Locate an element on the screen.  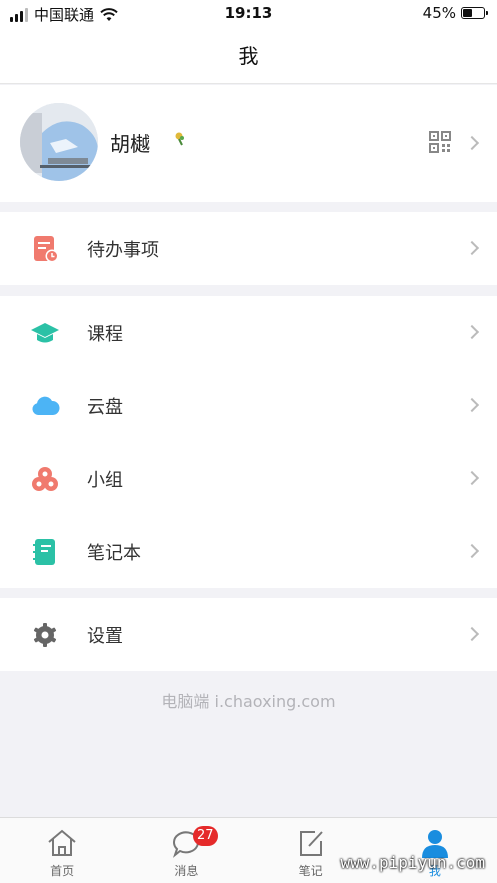
tab-label: 消息 is located at coordinates (186, 871).